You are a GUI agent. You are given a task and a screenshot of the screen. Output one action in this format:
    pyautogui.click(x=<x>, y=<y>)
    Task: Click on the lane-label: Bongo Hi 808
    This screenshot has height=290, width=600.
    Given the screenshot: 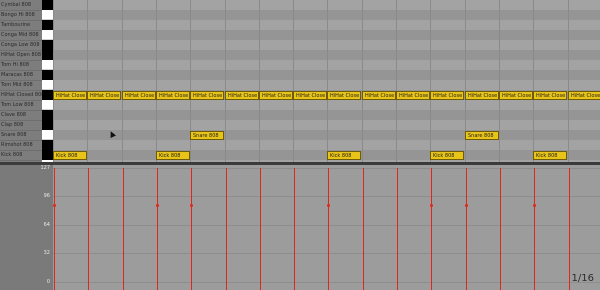 What is the action you would take?
    pyautogui.click(x=21, y=15)
    